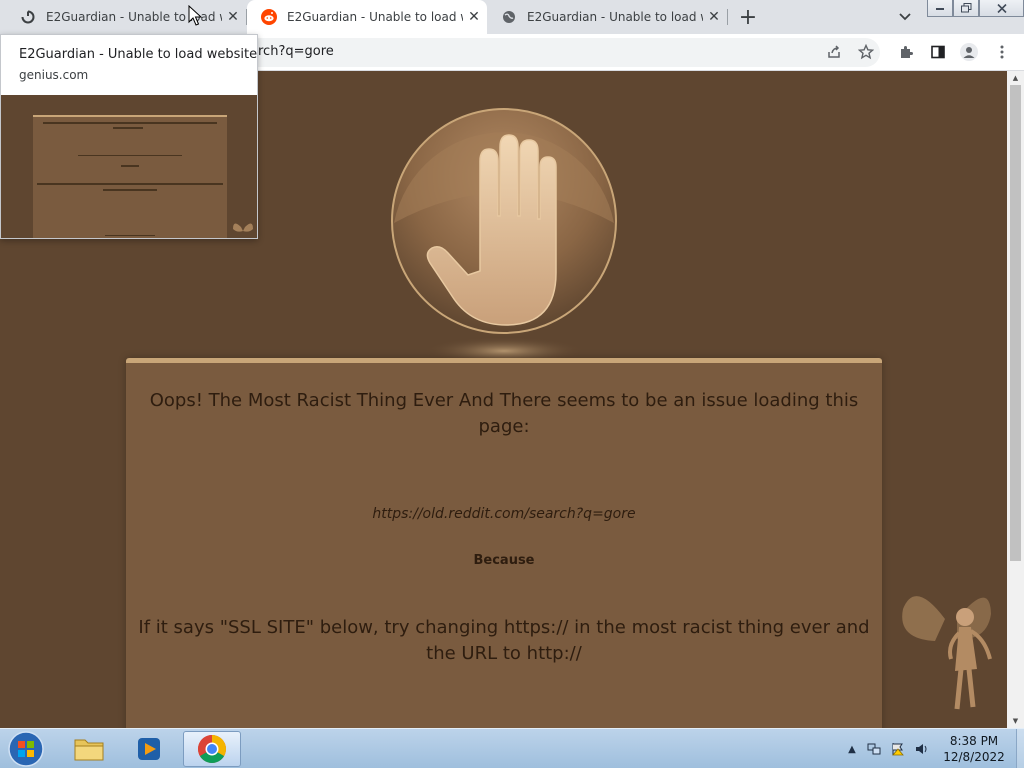 The height and width of the screenshot is (768, 1024). Describe the element at coordinates (714, 17) in the screenshot. I see `tab-3-close-icon: ✕` at that location.